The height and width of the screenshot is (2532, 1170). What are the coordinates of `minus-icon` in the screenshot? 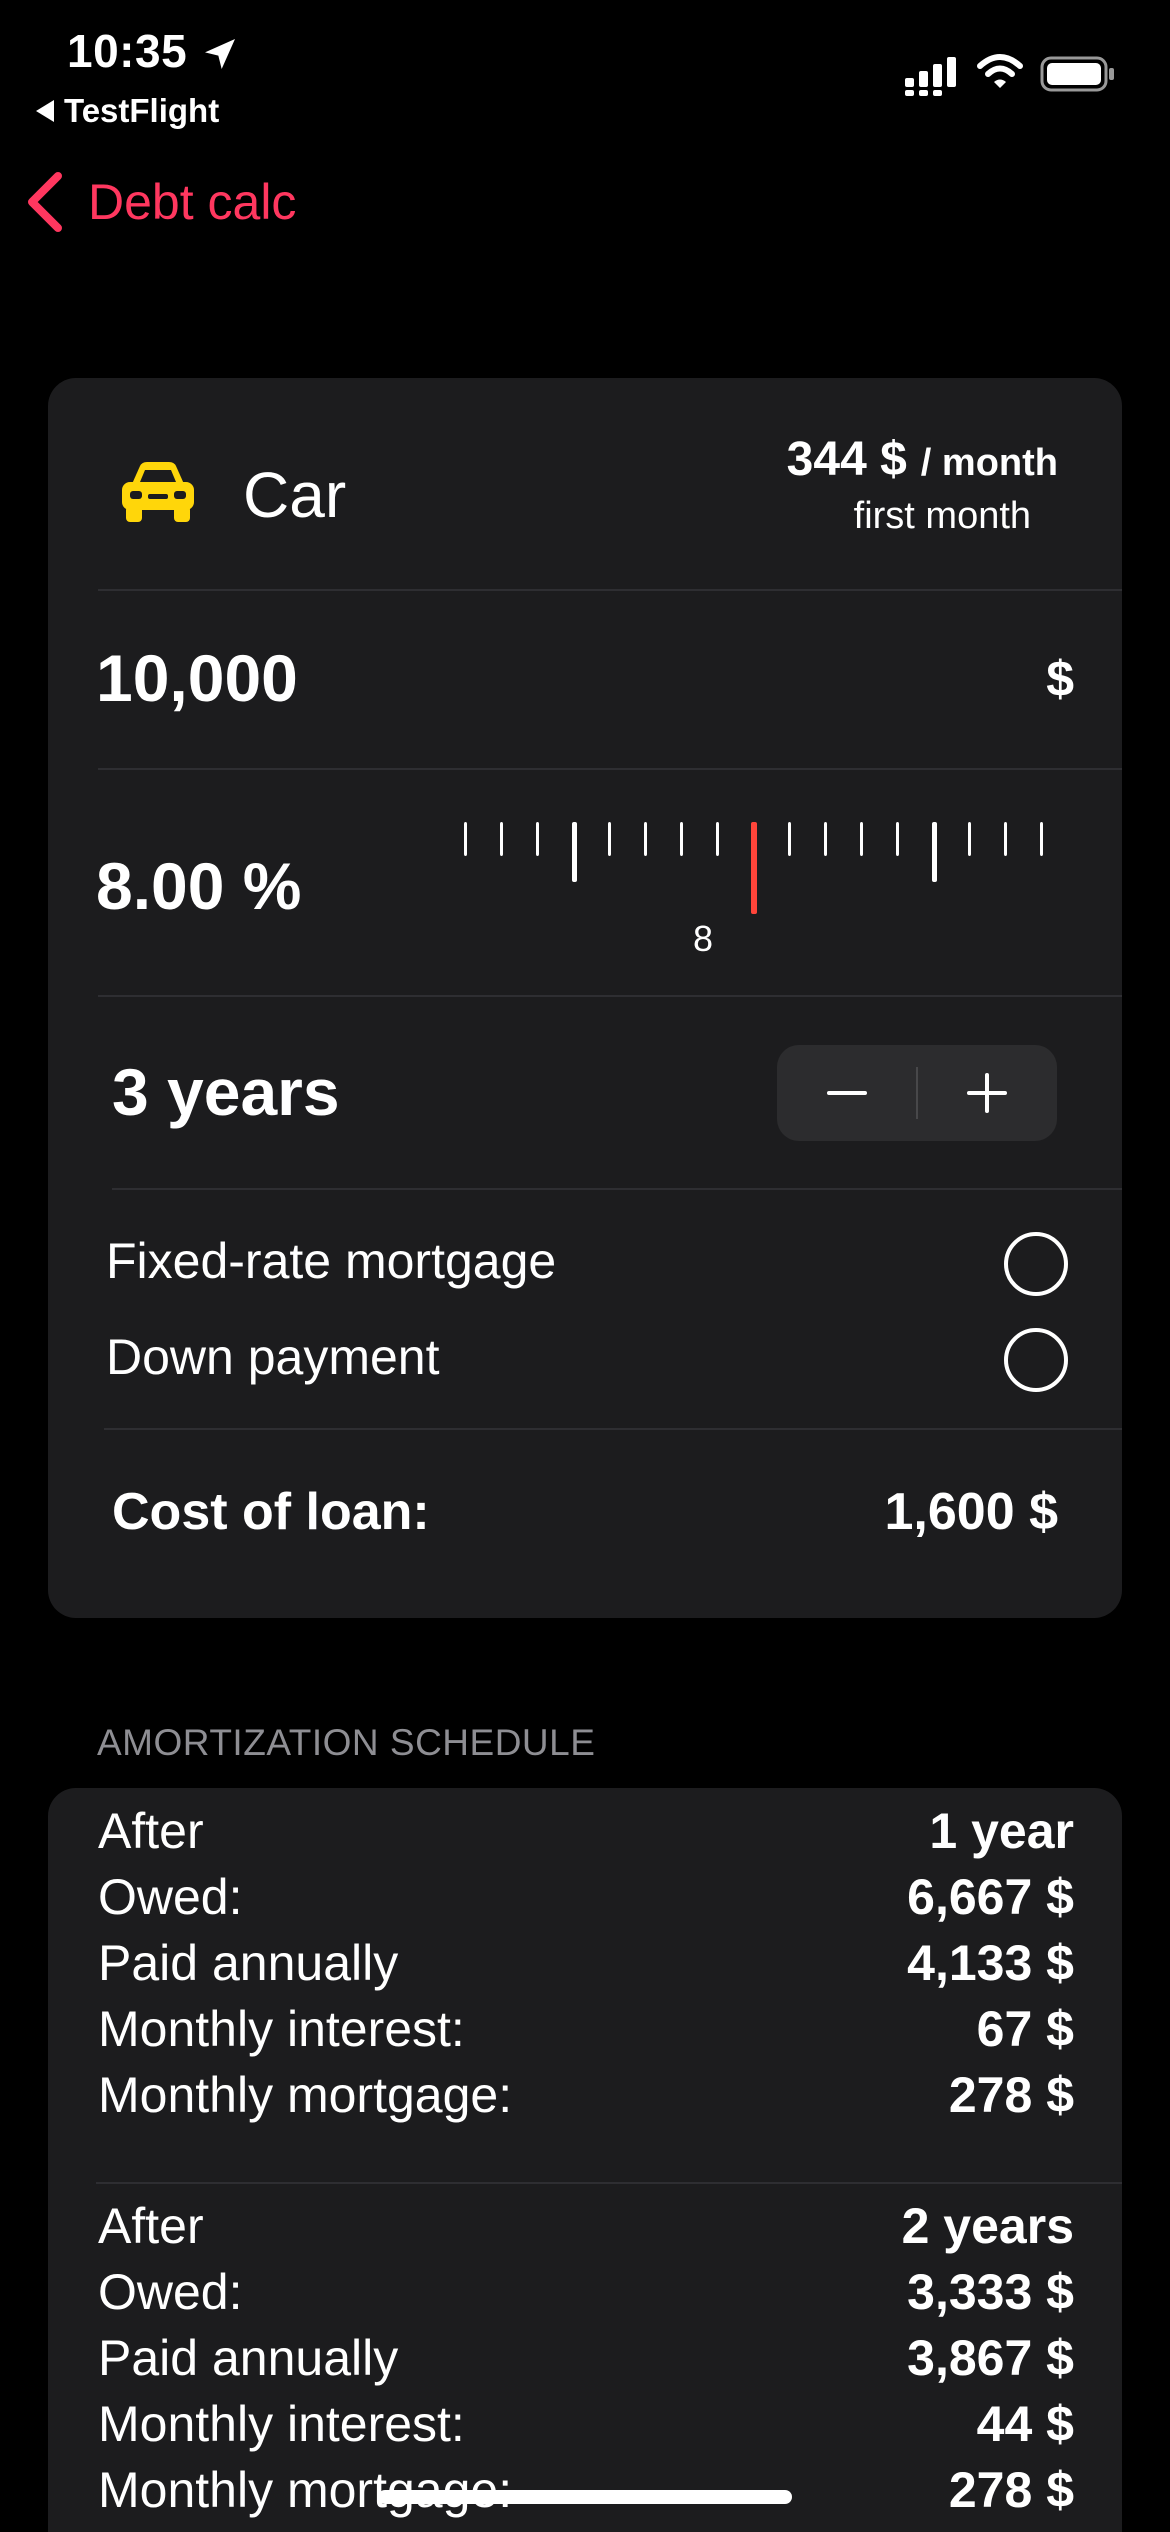 It's located at (846, 1093).